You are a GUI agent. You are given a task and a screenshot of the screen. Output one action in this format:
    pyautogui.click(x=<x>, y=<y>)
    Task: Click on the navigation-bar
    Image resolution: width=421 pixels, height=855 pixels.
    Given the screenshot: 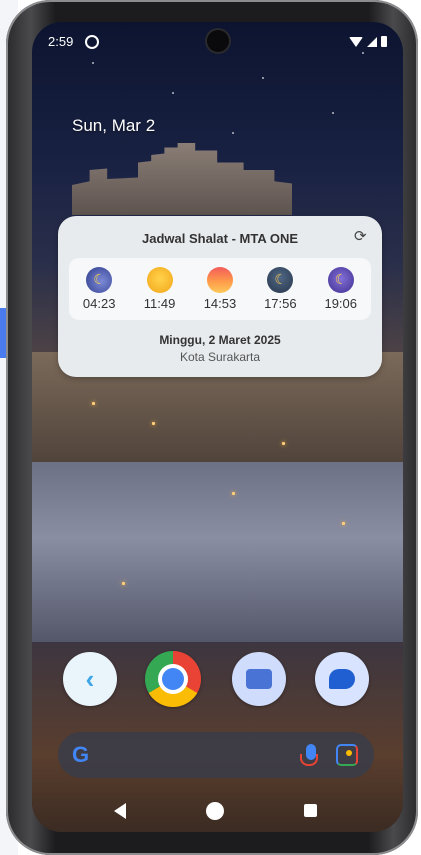 What is the action you would take?
    pyautogui.click(x=217, y=811)
    